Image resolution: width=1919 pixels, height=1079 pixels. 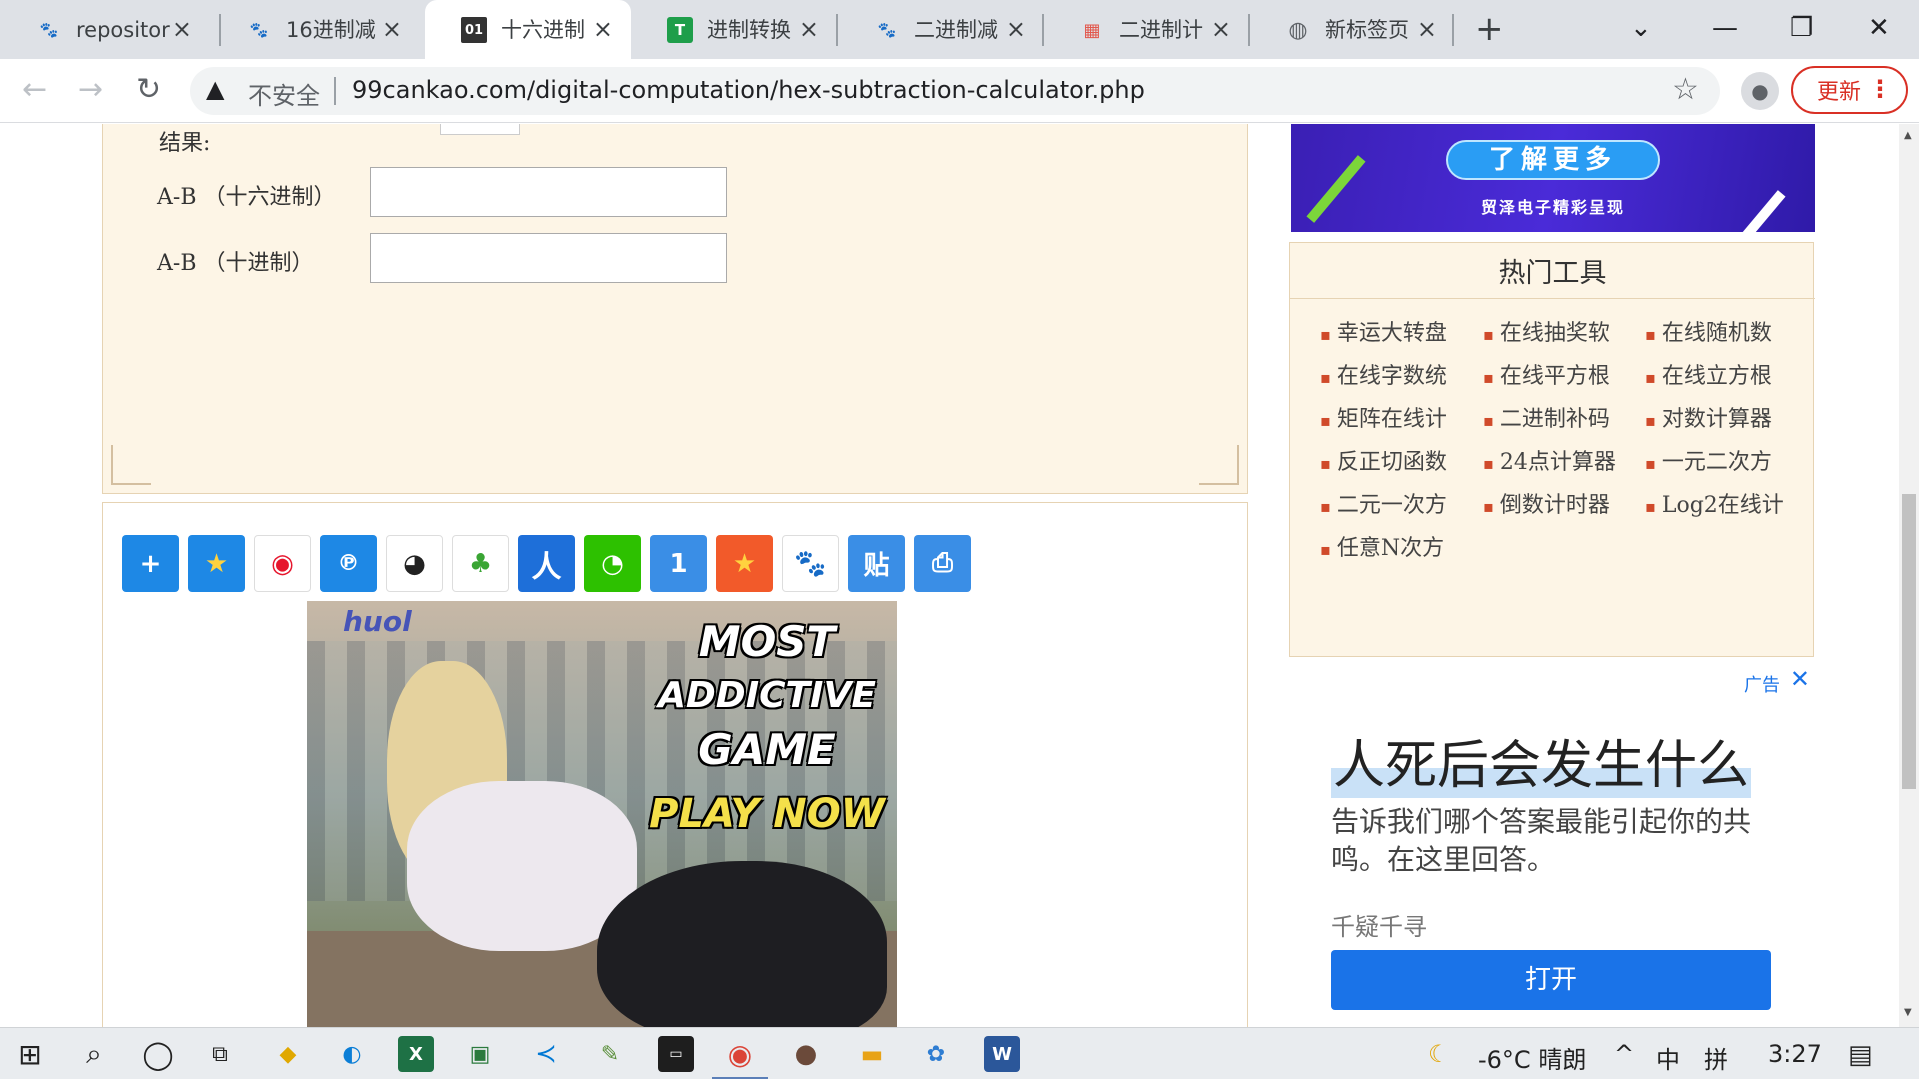 What do you see at coordinates (1641, 28) in the screenshot?
I see `chevron-down-icon: ⌄` at bounding box center [1641, 28].